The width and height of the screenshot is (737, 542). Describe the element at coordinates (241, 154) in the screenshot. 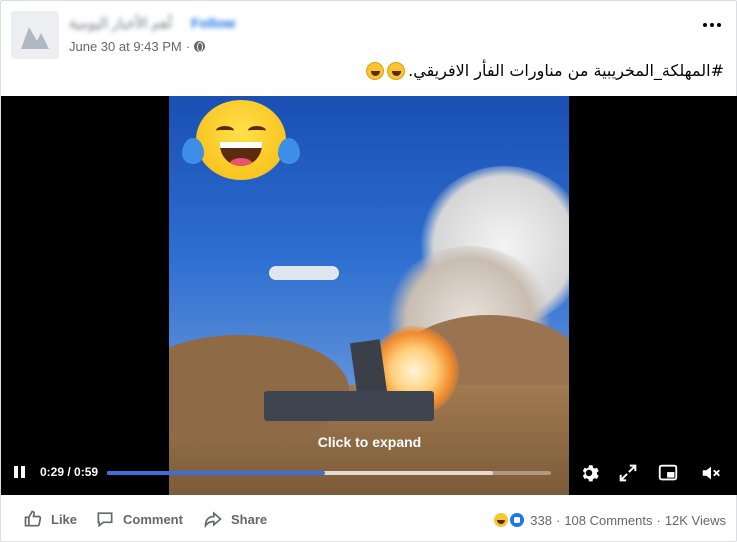

I see `mouth-shape` at that location.